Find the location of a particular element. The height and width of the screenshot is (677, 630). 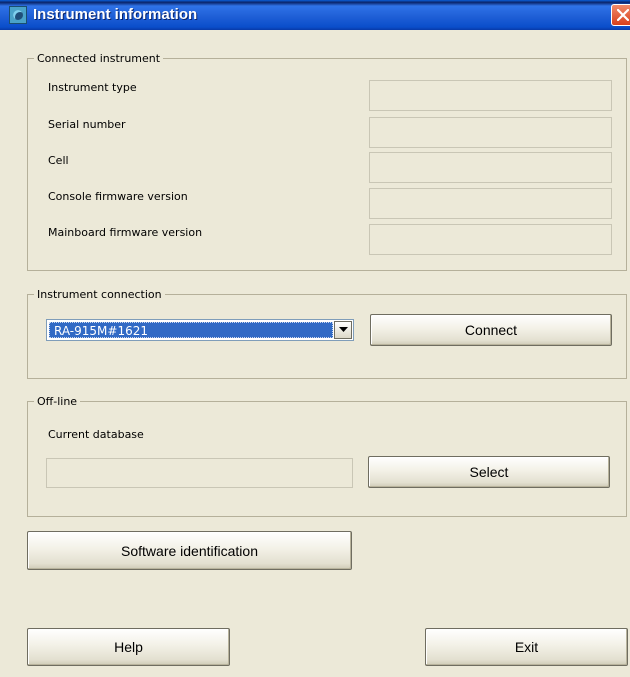

software-identification-button: Software identification is located at coordinates (189, 550).